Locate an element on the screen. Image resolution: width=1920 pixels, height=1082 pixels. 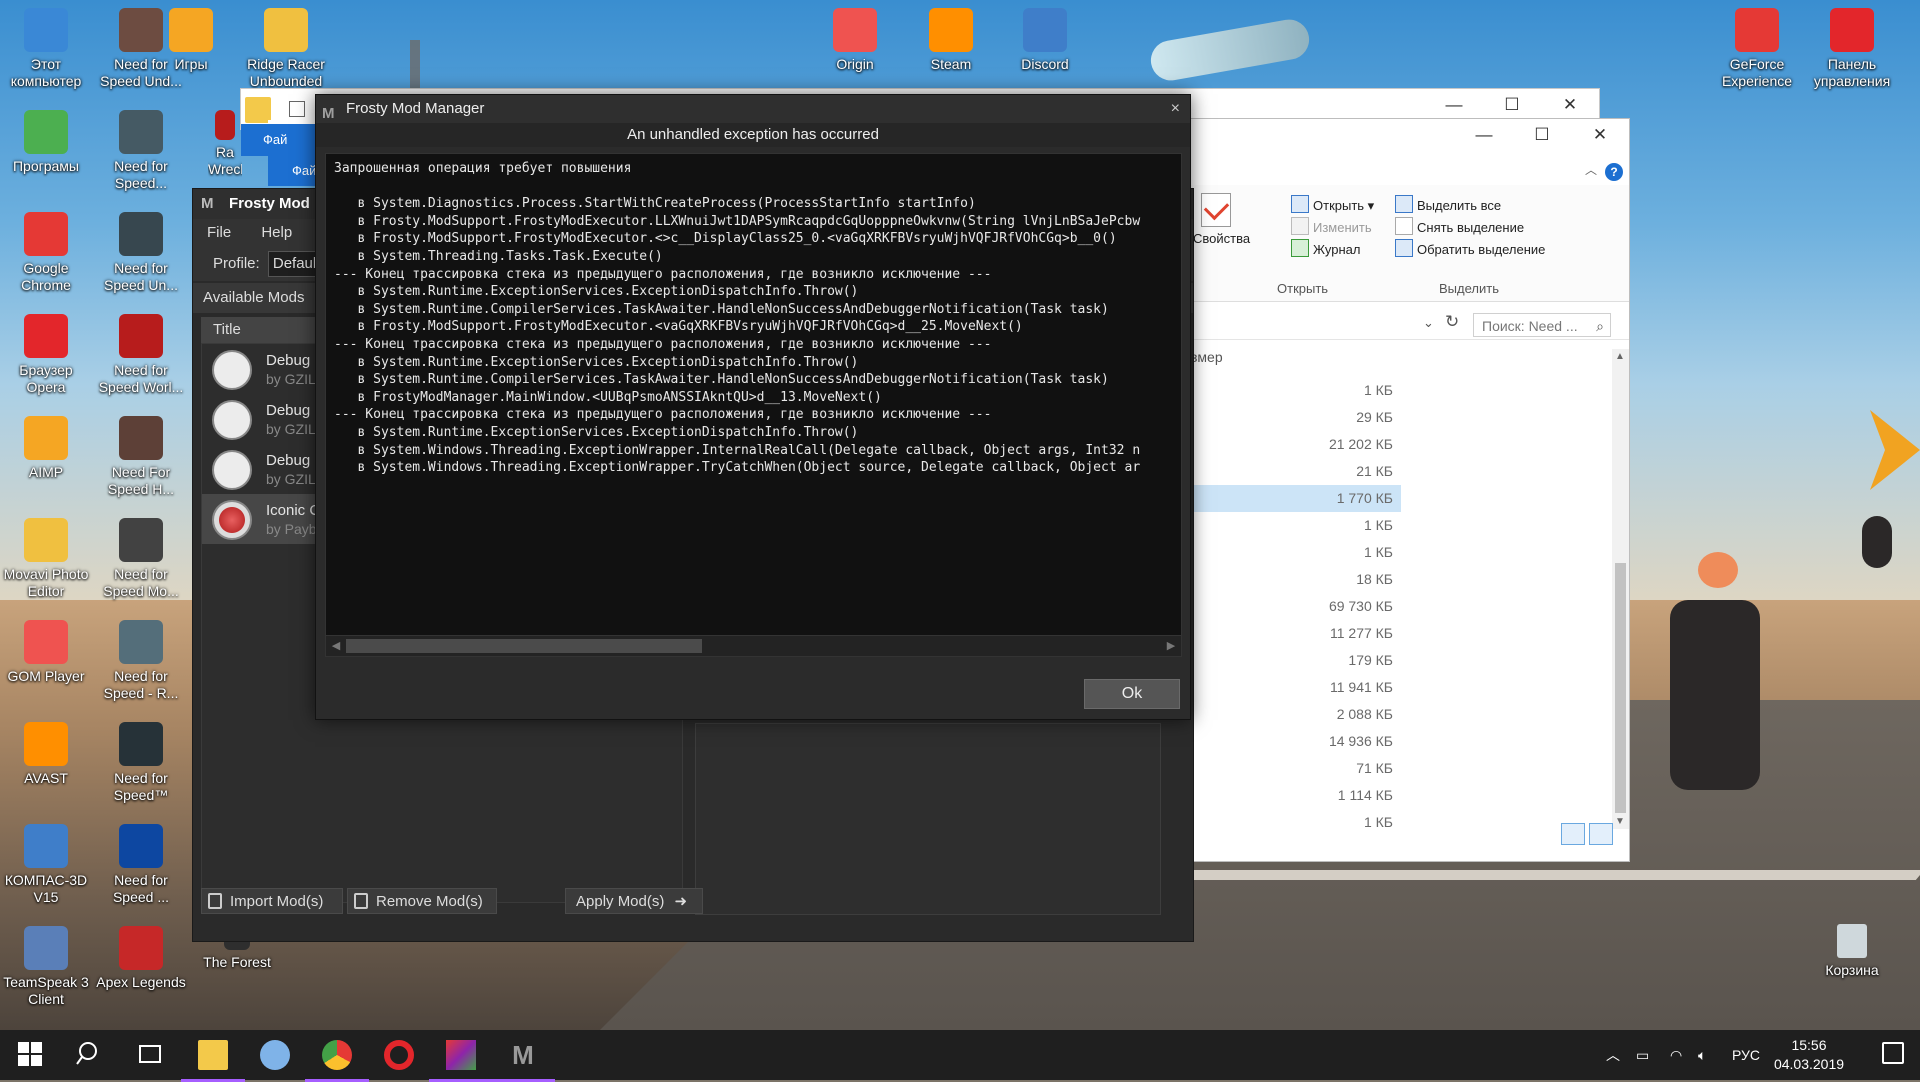
desktop-icon-computer: Этот компьютер is located at coordinates (46, 49).